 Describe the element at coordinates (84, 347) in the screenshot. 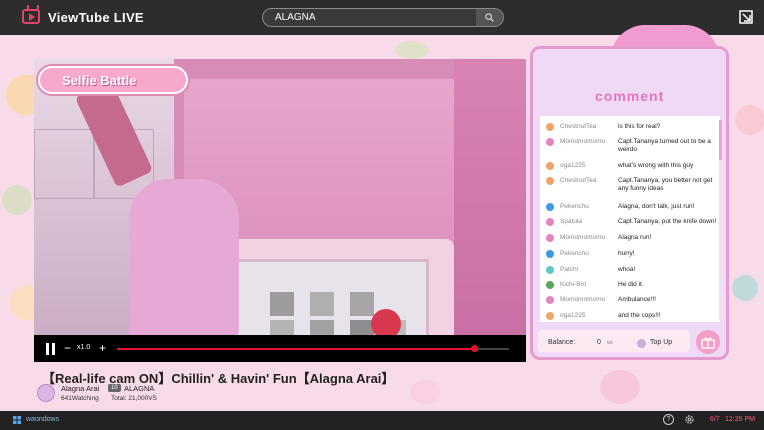

I see `speed-label: x1.0` at that location.